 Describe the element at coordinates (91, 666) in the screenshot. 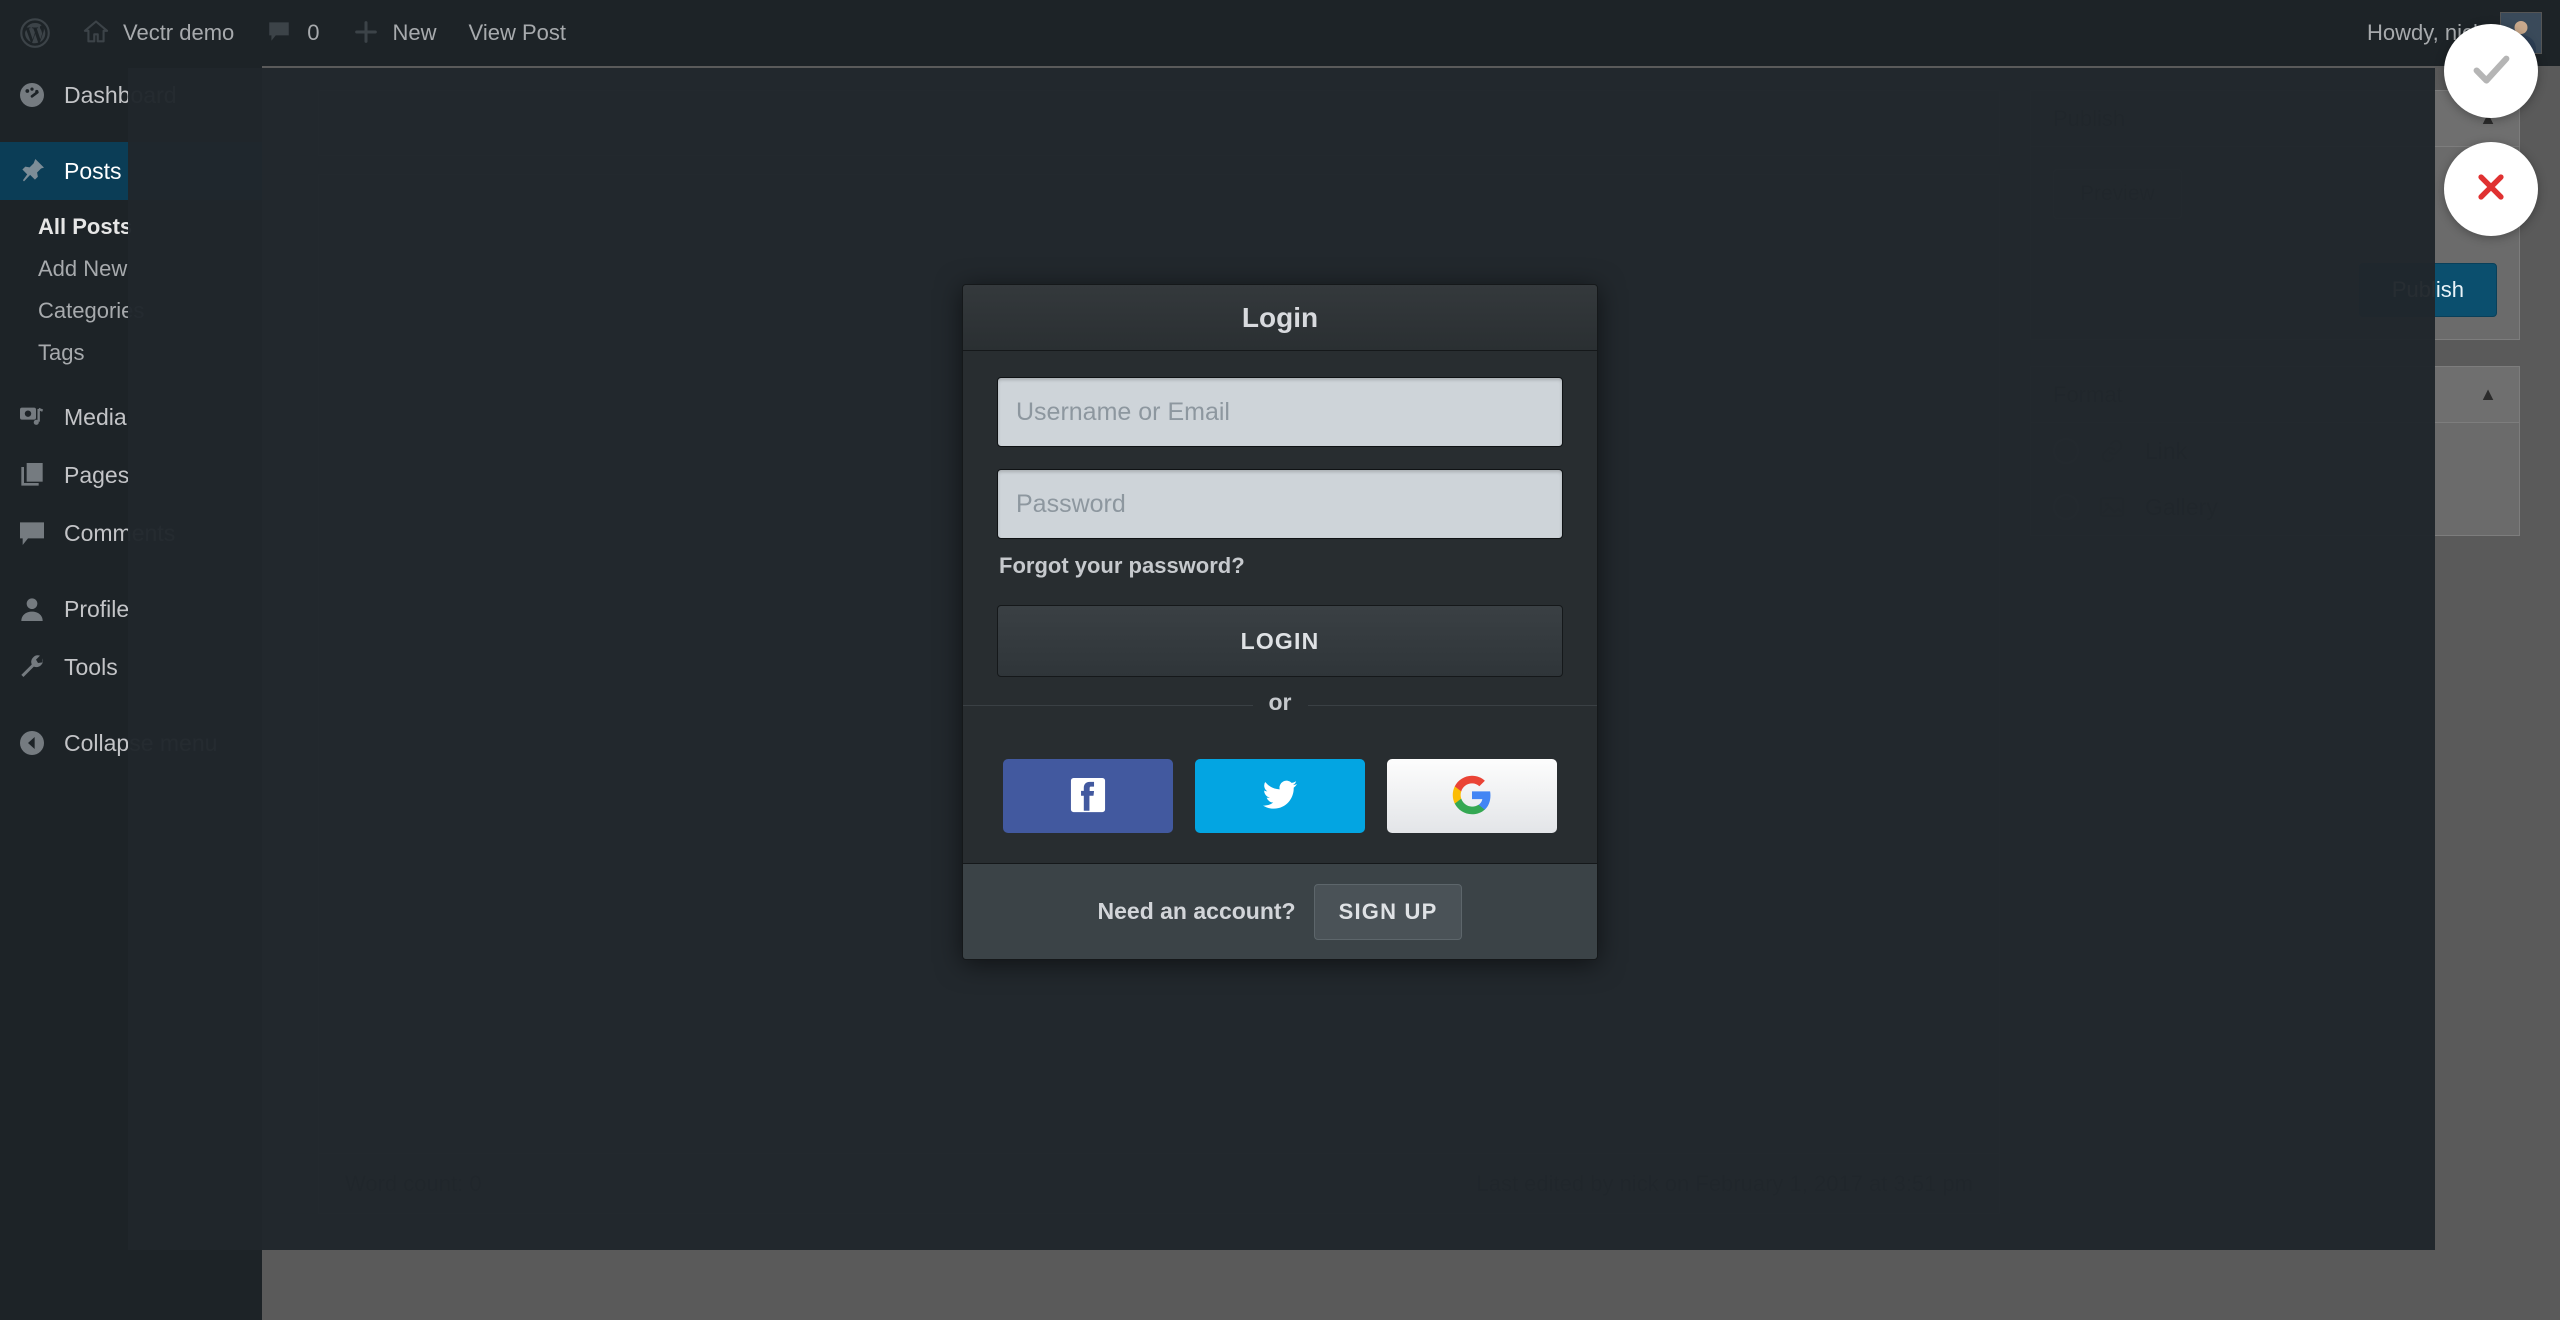

I see `sidebar-label-tools: Tools` at that location.